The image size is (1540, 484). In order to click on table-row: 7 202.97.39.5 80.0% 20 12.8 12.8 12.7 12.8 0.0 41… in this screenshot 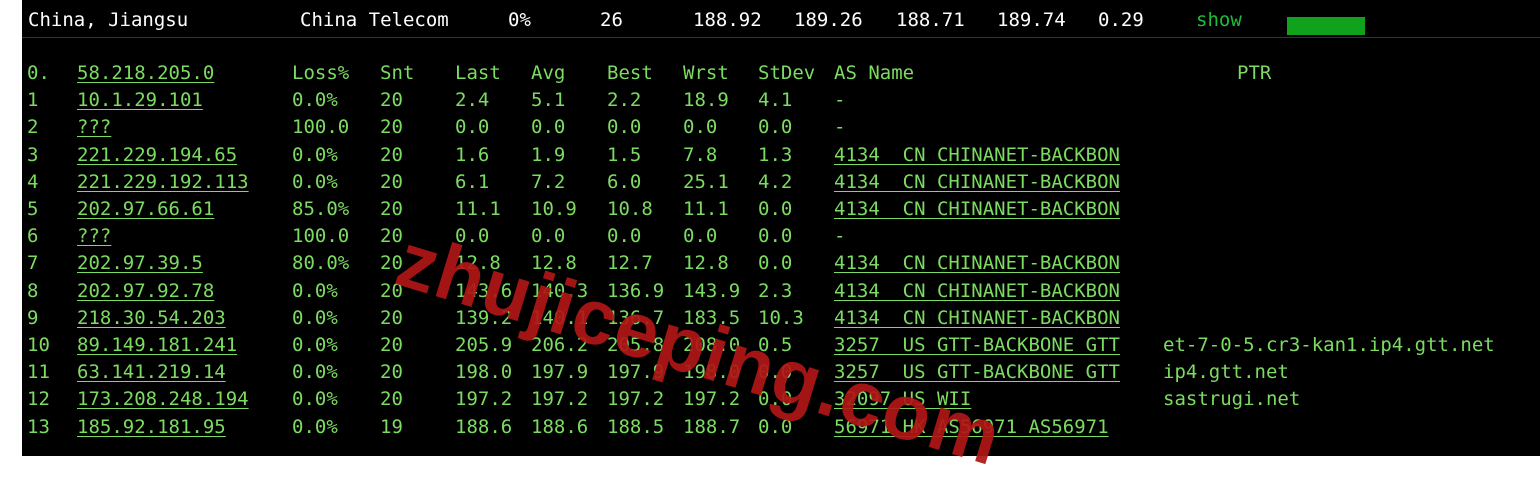, I will do `click(781, 263)`.